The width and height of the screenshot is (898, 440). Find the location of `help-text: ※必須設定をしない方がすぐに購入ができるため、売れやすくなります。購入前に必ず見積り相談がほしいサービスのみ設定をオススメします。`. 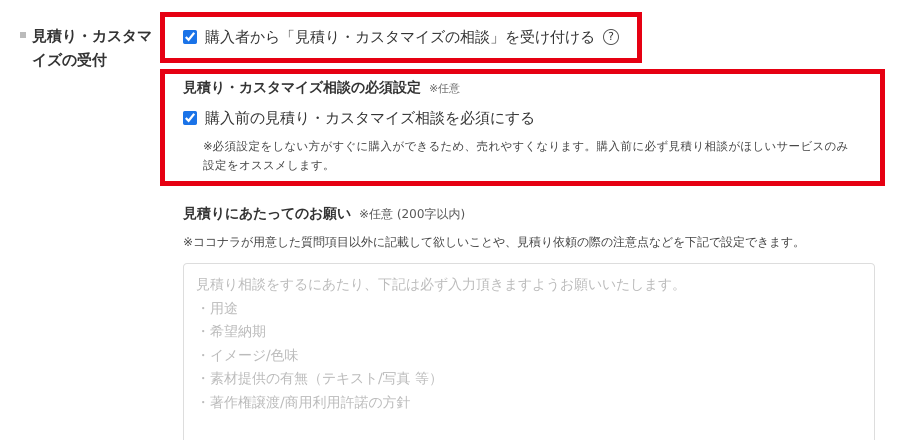

help-text: ※必須設定をしない方がすぐに購入ができるため、売れやすくなります。購入前に必ず見積り相談がほしいサービスのみ設定をオススメします。 is located at coordinates (526, 156).